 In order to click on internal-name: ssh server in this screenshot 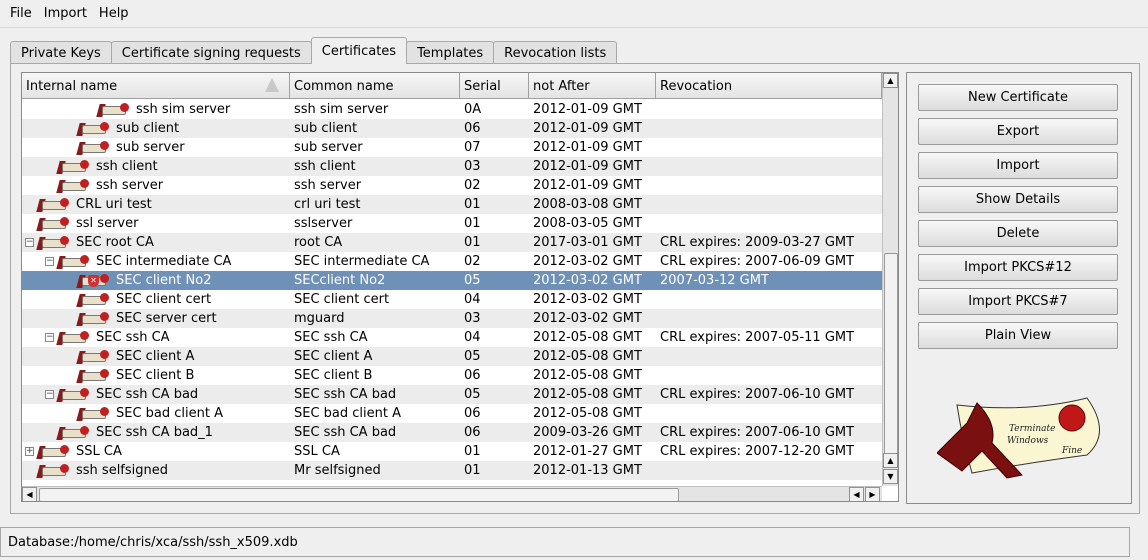, I will do `click(130, 185)`.